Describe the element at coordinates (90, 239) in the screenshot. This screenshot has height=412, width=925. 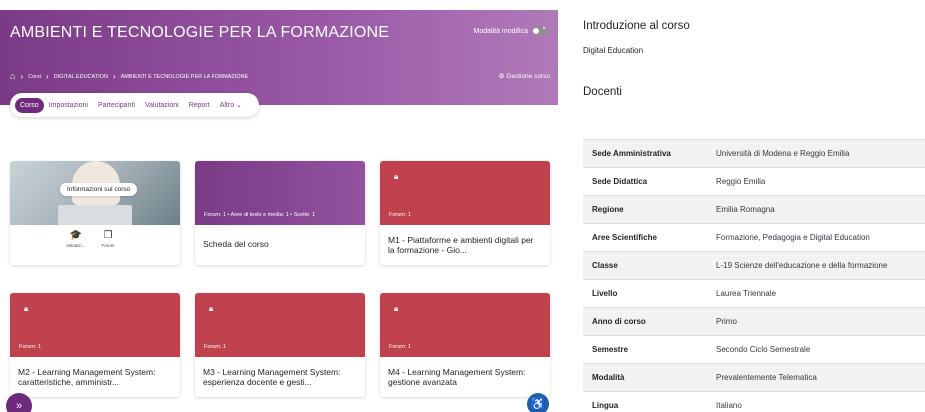
I see `card-activity-icons: 🎓 Valutazi... ❐ Forum` at that location.